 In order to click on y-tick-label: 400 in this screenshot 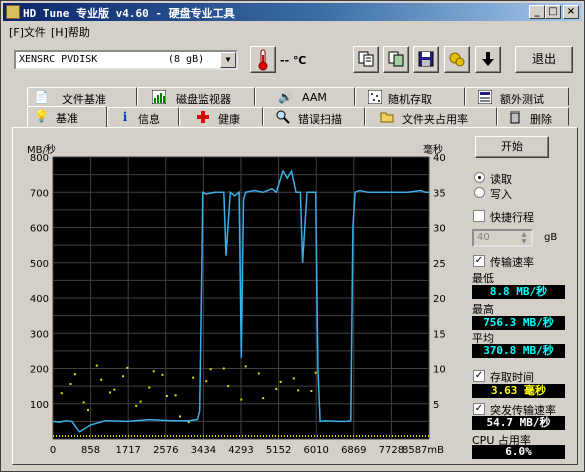, I will do `click(39, 299)`.